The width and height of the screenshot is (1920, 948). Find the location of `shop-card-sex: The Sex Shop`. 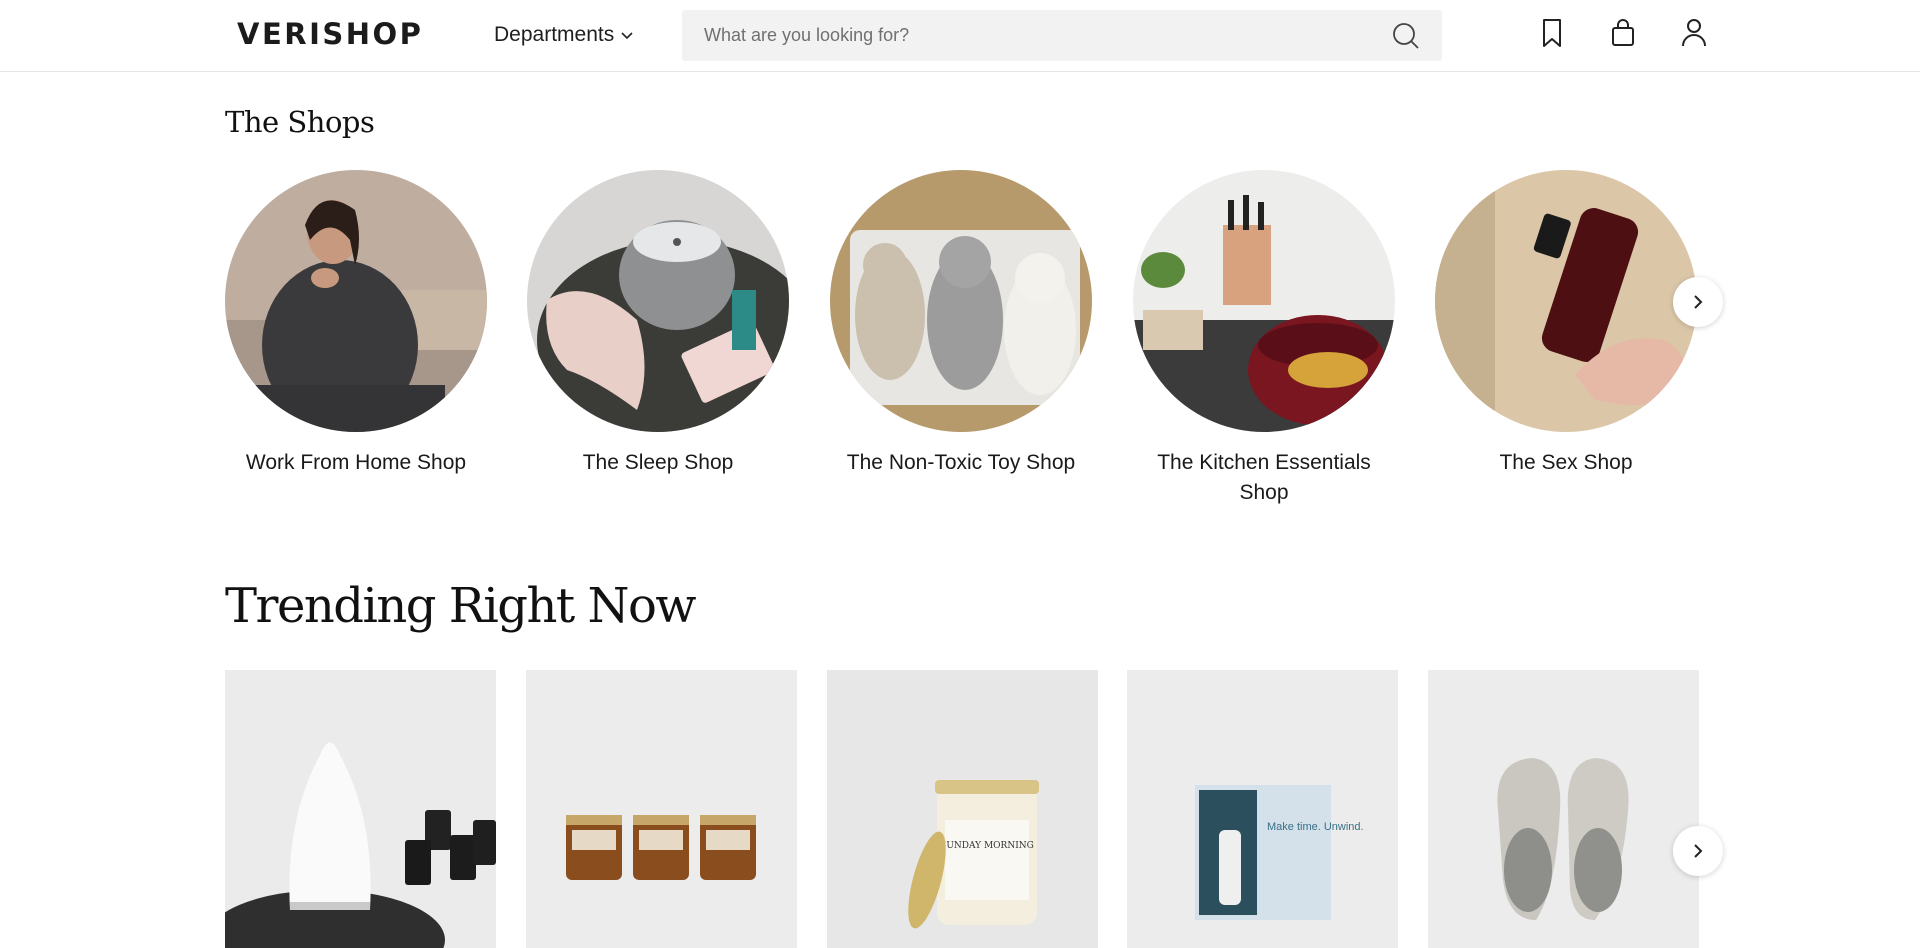

shop-card-sex: The Sex Shop is located at coordinates (1566, 324).